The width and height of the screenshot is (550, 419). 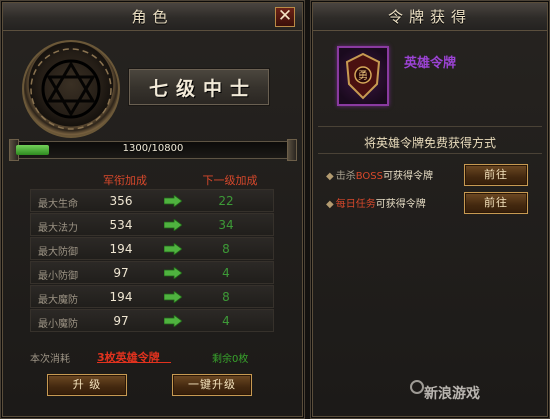 I want to click on source-row: ◆ 击杀BOSS可获得令牌, so click(x=379, y=174).